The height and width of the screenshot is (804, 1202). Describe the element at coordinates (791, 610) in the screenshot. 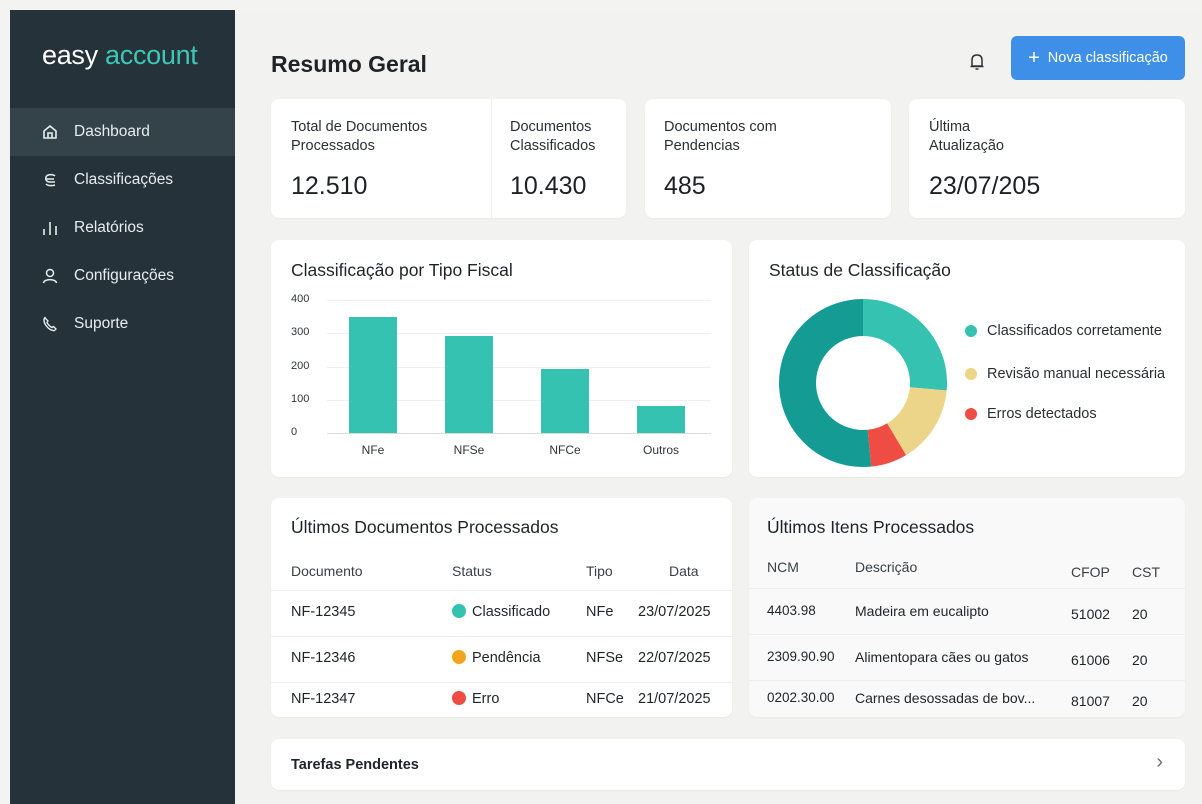

I see `item-ncm: 4403.98` at that location.